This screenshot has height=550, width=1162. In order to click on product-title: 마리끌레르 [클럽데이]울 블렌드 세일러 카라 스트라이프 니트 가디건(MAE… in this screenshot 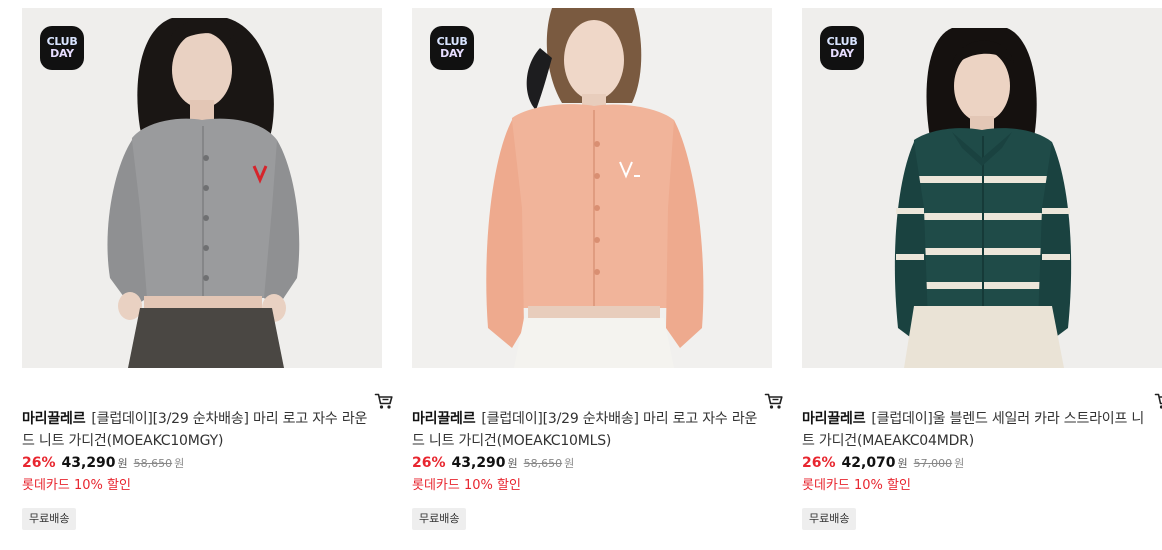, I will do `click(978, 430)`.